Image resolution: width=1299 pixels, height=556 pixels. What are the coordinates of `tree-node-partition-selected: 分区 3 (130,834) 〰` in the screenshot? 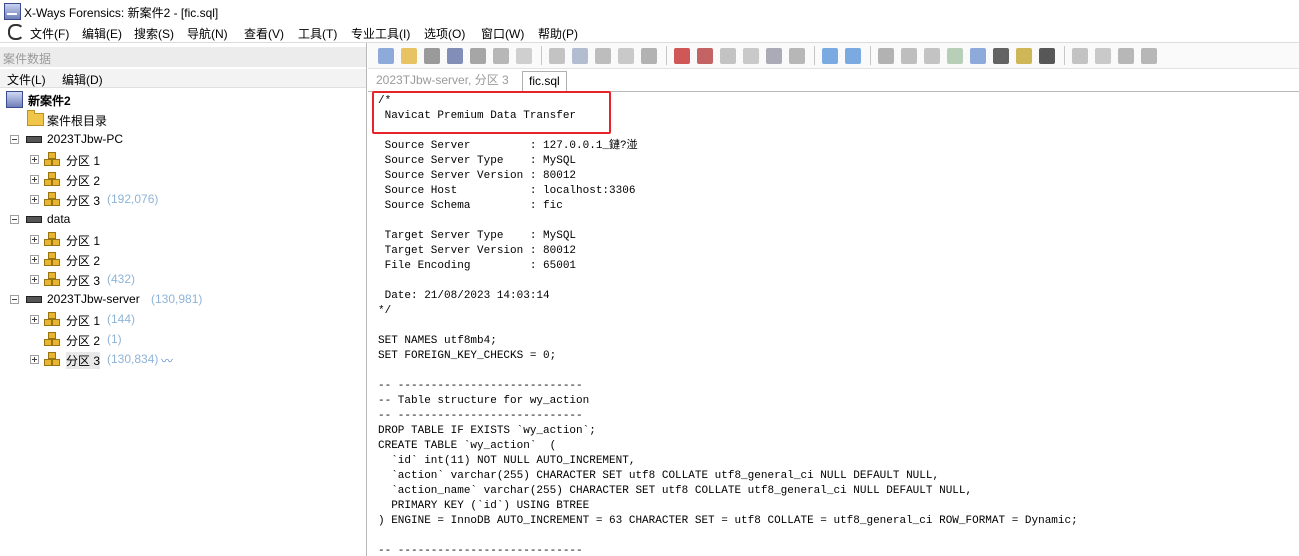 It's located at (180, 359).